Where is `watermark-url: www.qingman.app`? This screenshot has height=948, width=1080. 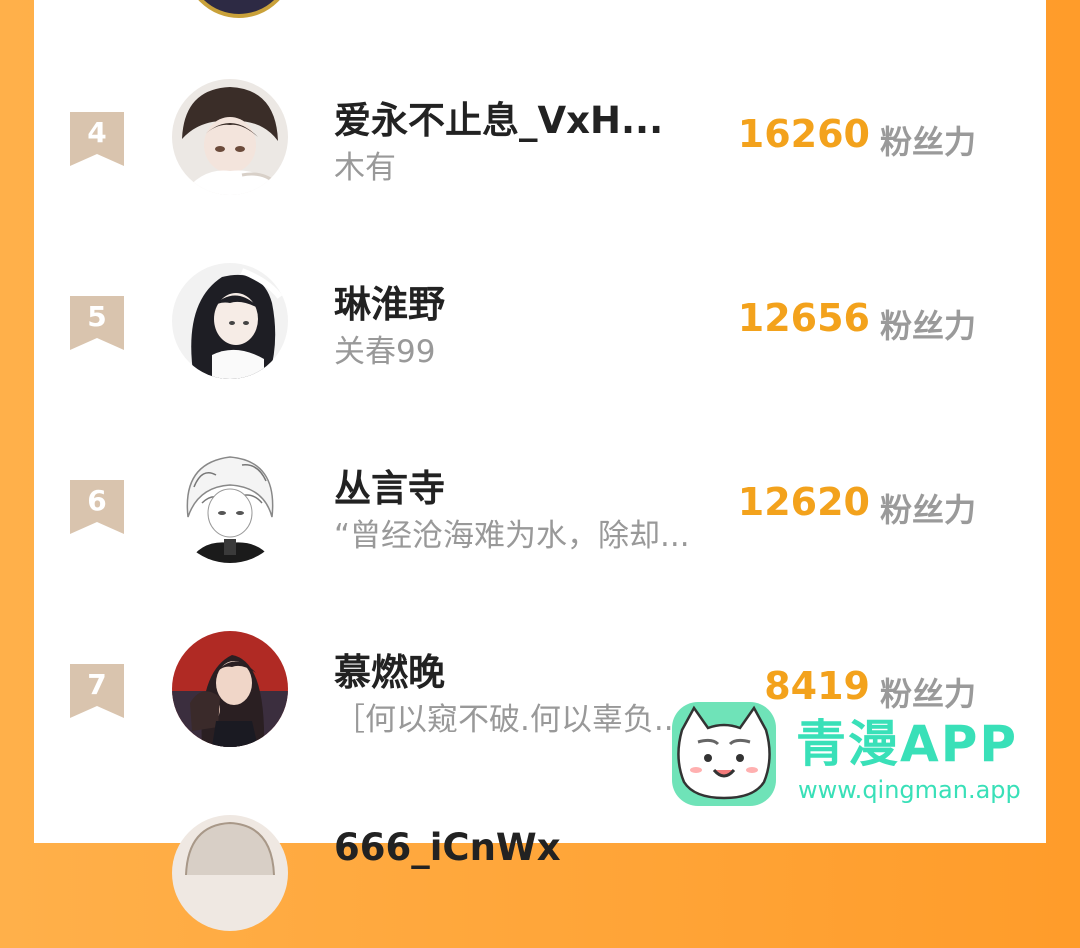
watermark-url: www.qingman.app is located at coordinates (909, 790).